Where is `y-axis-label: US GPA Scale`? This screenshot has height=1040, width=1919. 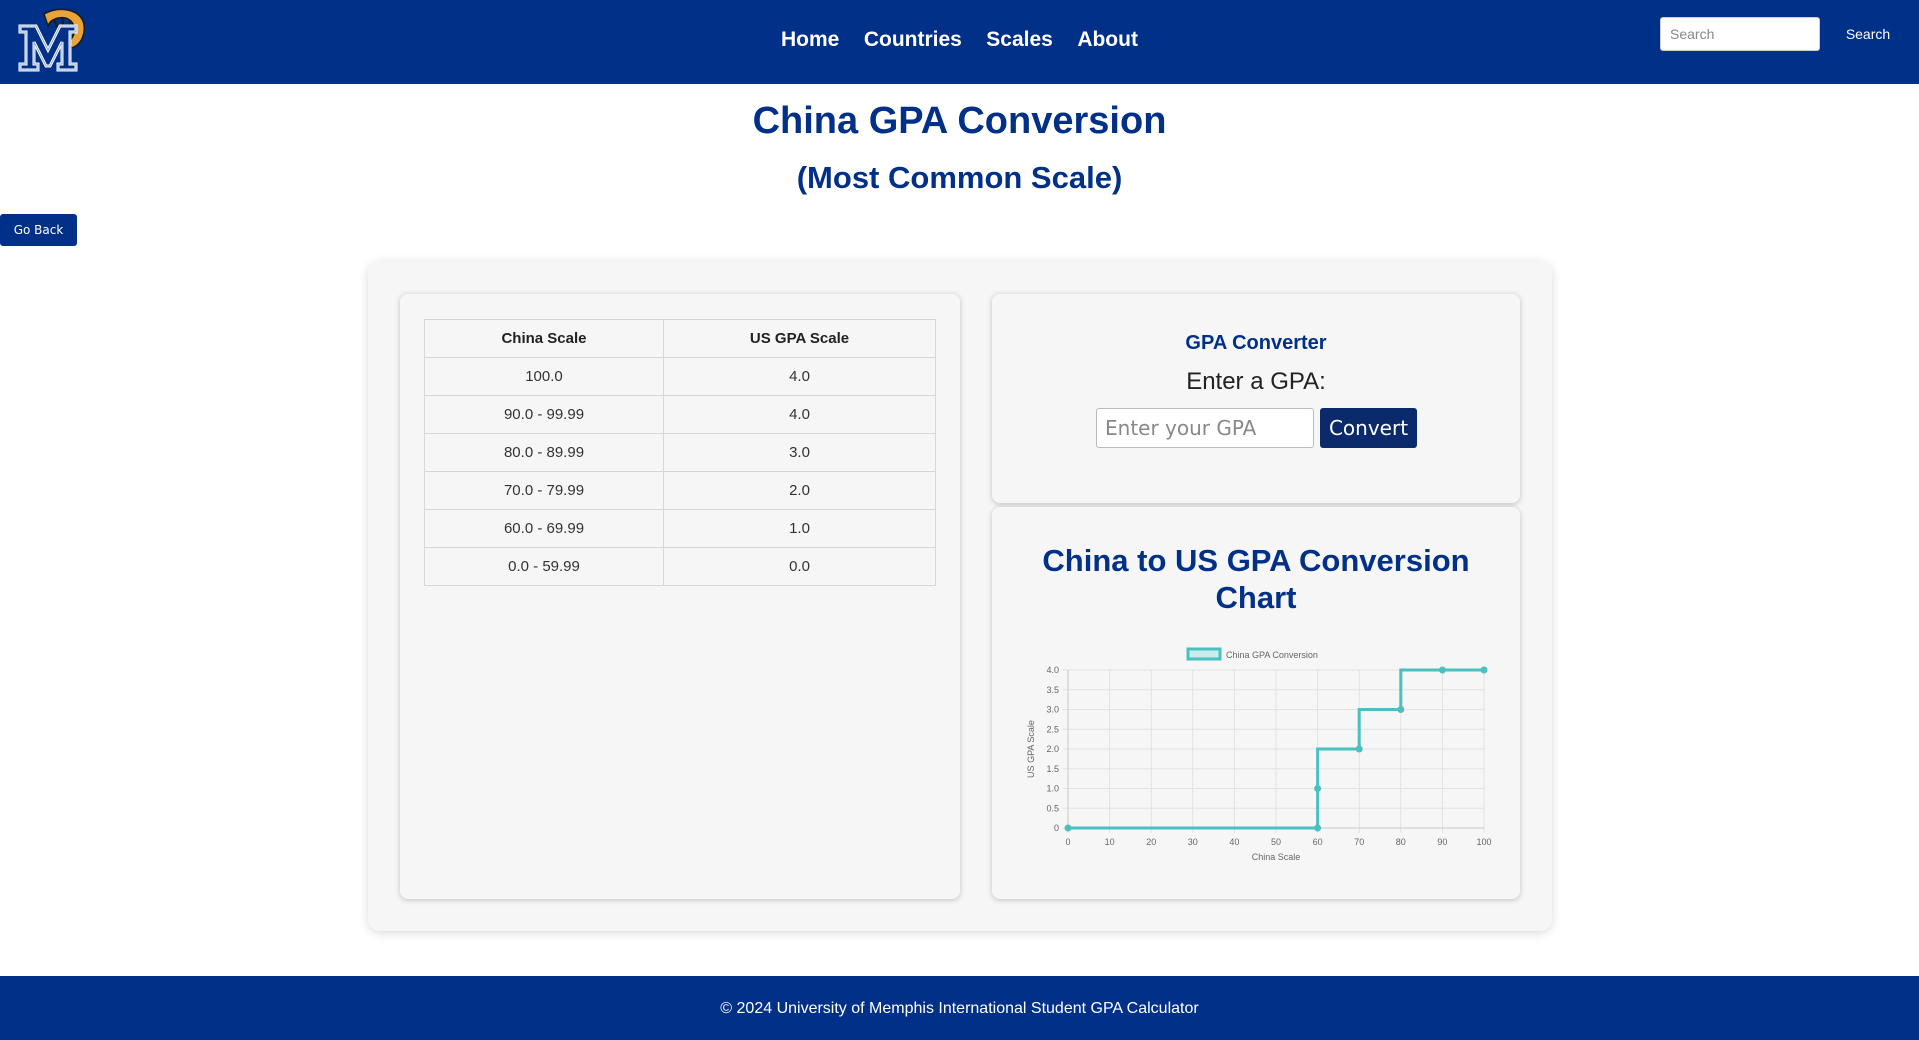 y-axis-label: US GPA Scale is located at coordinates (1031, 749).